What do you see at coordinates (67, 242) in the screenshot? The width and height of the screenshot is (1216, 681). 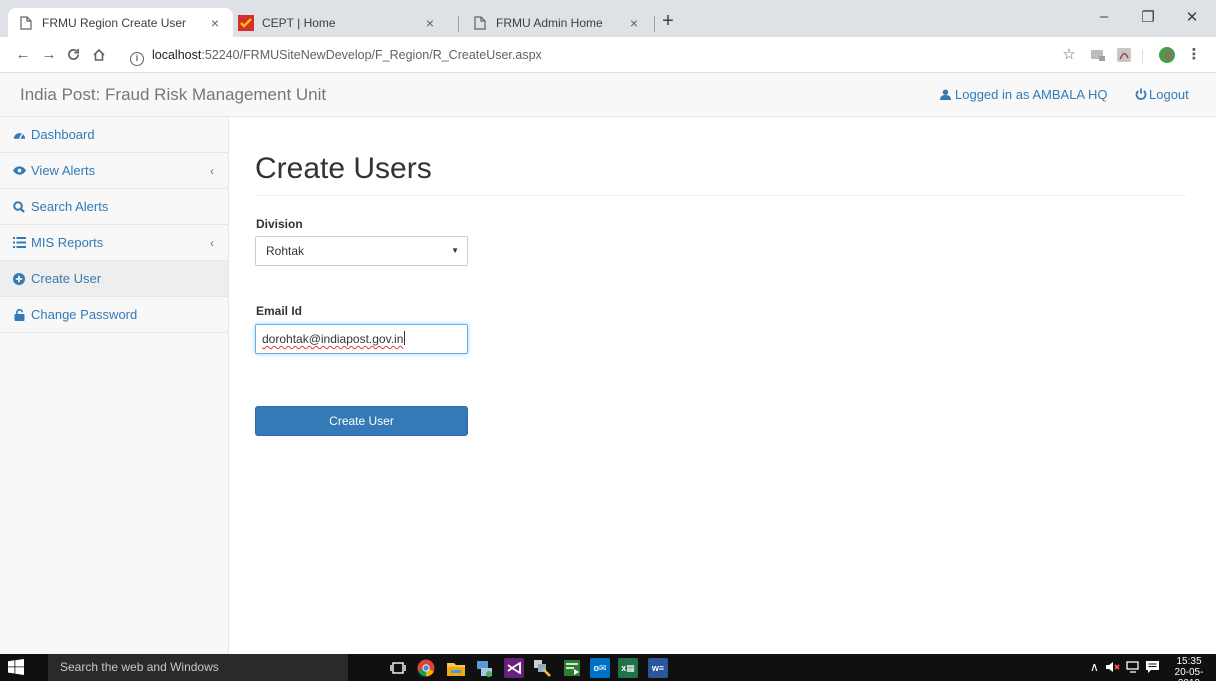 I see `sidebar-item-label: MIS Reports` at bounding box center [67, 242].